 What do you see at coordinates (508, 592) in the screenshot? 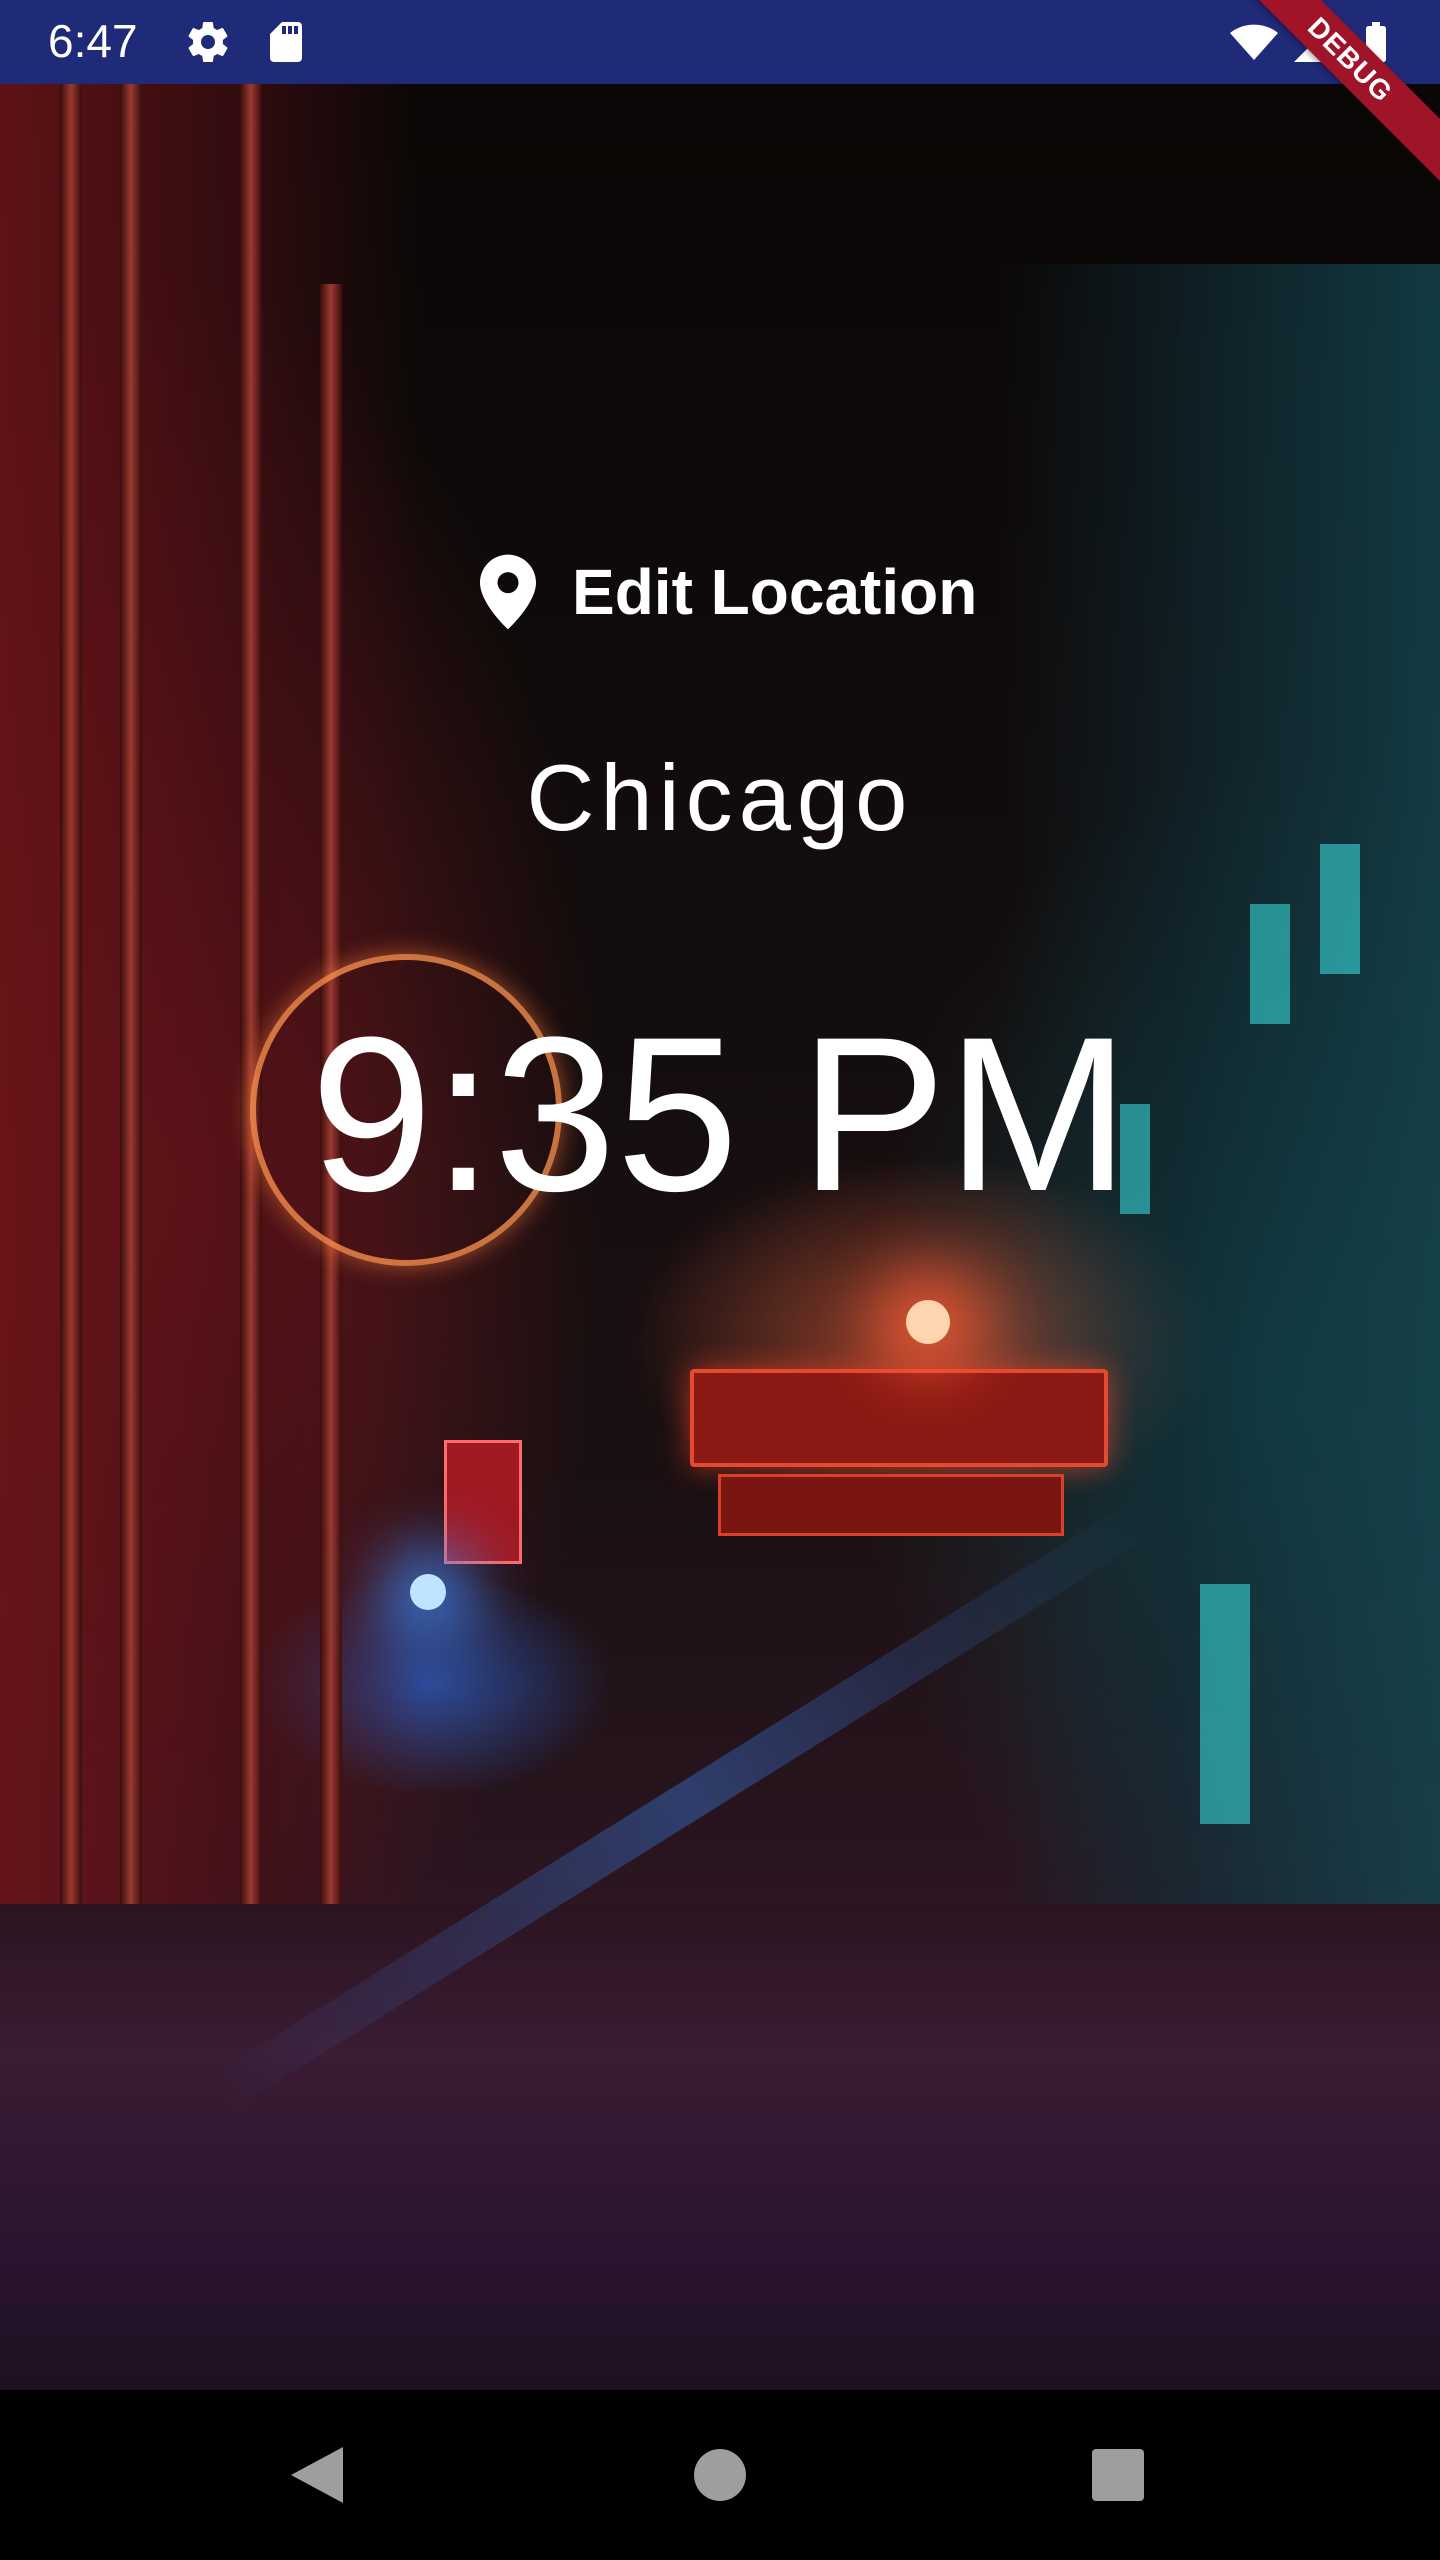
I see `location-pin-icon` at bounding box center [508, 592].